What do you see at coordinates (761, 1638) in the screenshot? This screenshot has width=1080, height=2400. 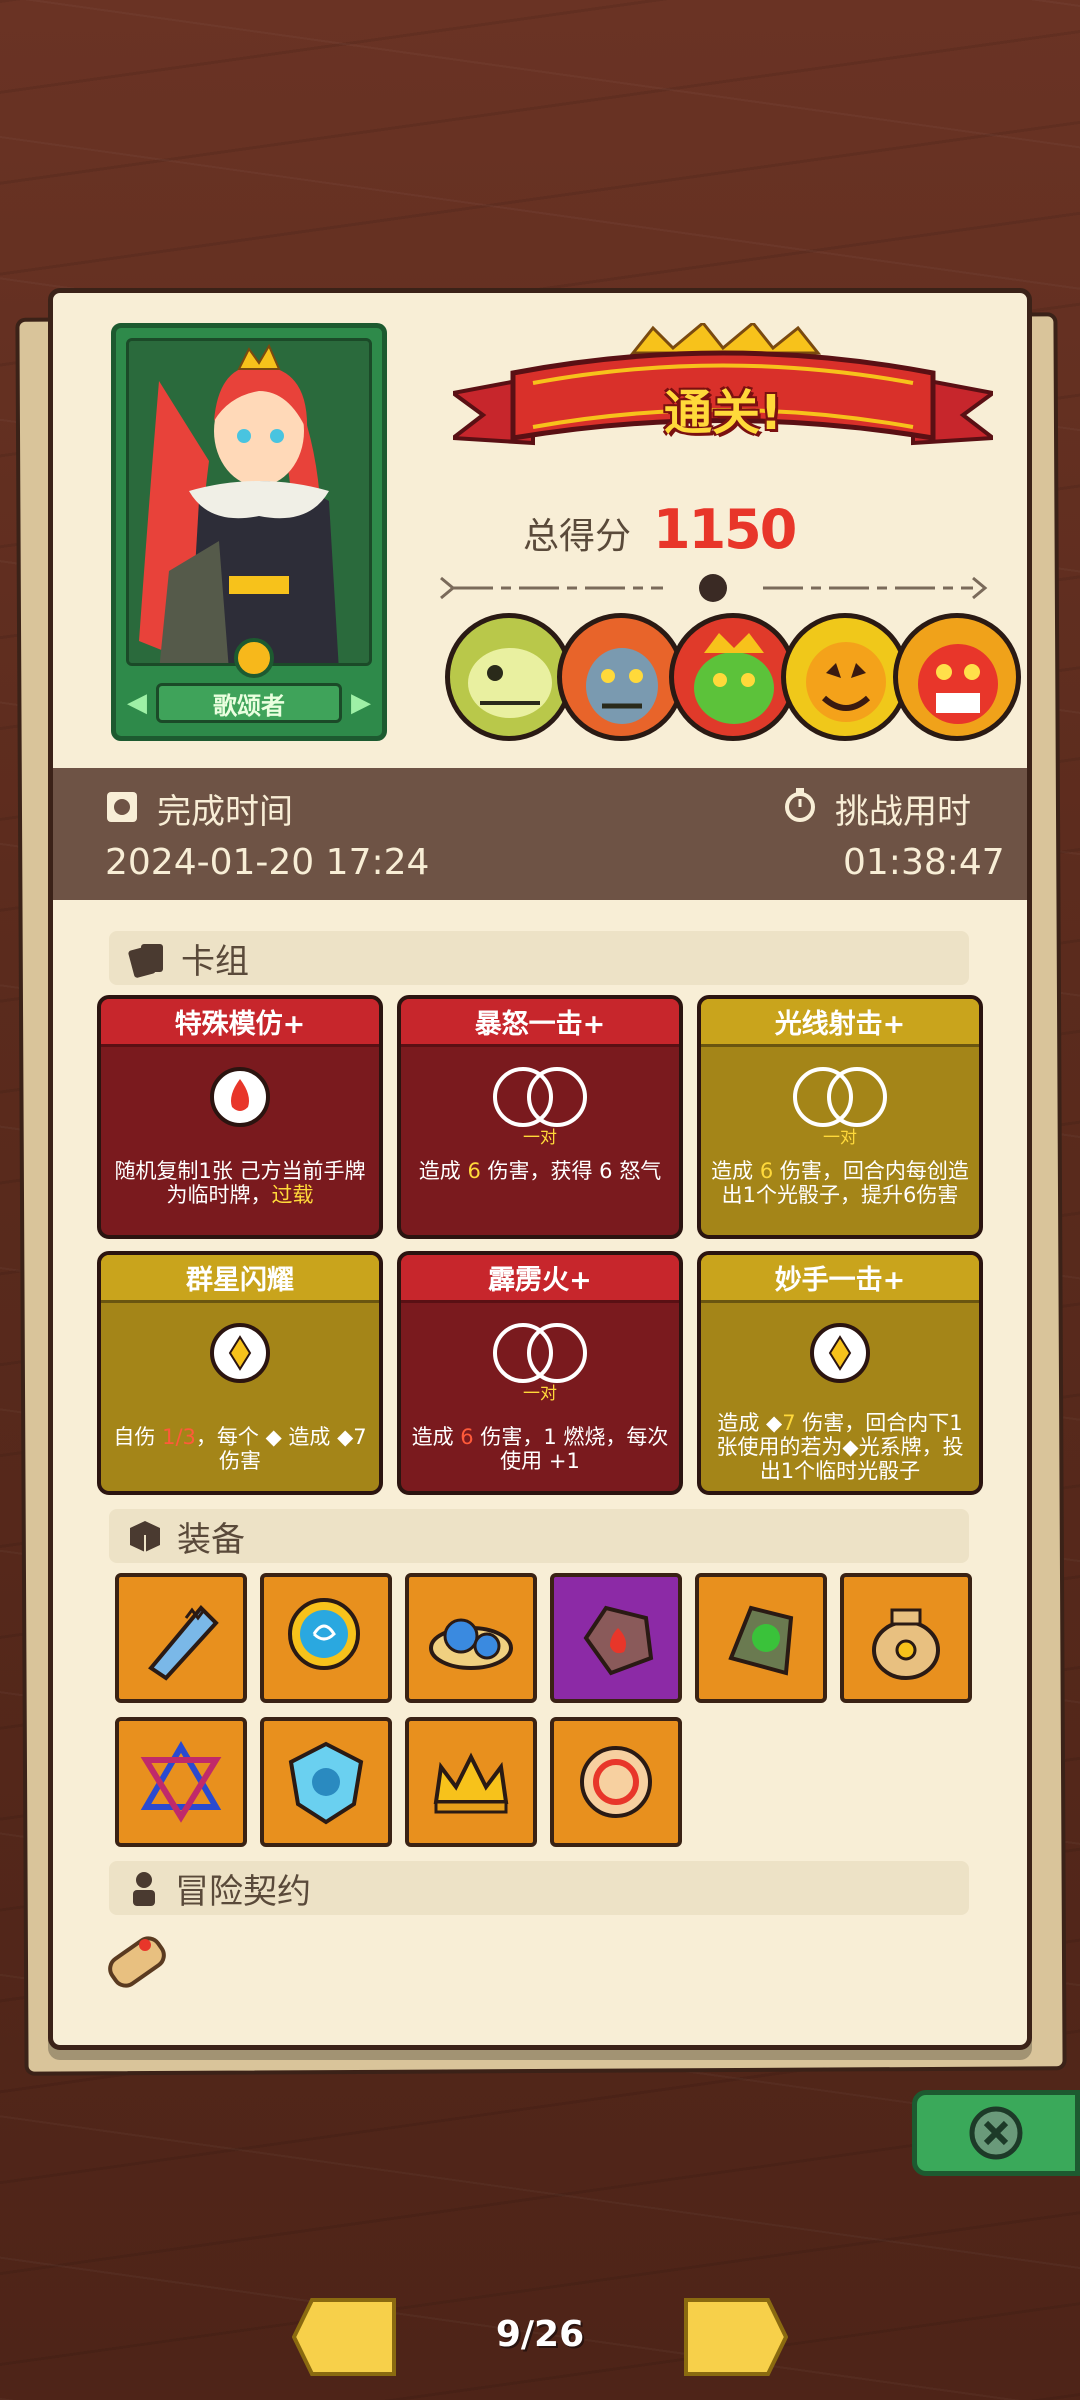 I see `equip-moss-stone-icon` at bounding box center [761, 1638].